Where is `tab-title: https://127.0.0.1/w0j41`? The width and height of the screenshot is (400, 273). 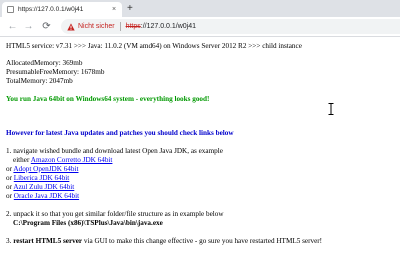
tab-title: https://127.0.0.1/w0j41 is located at coordinates (51, 9).